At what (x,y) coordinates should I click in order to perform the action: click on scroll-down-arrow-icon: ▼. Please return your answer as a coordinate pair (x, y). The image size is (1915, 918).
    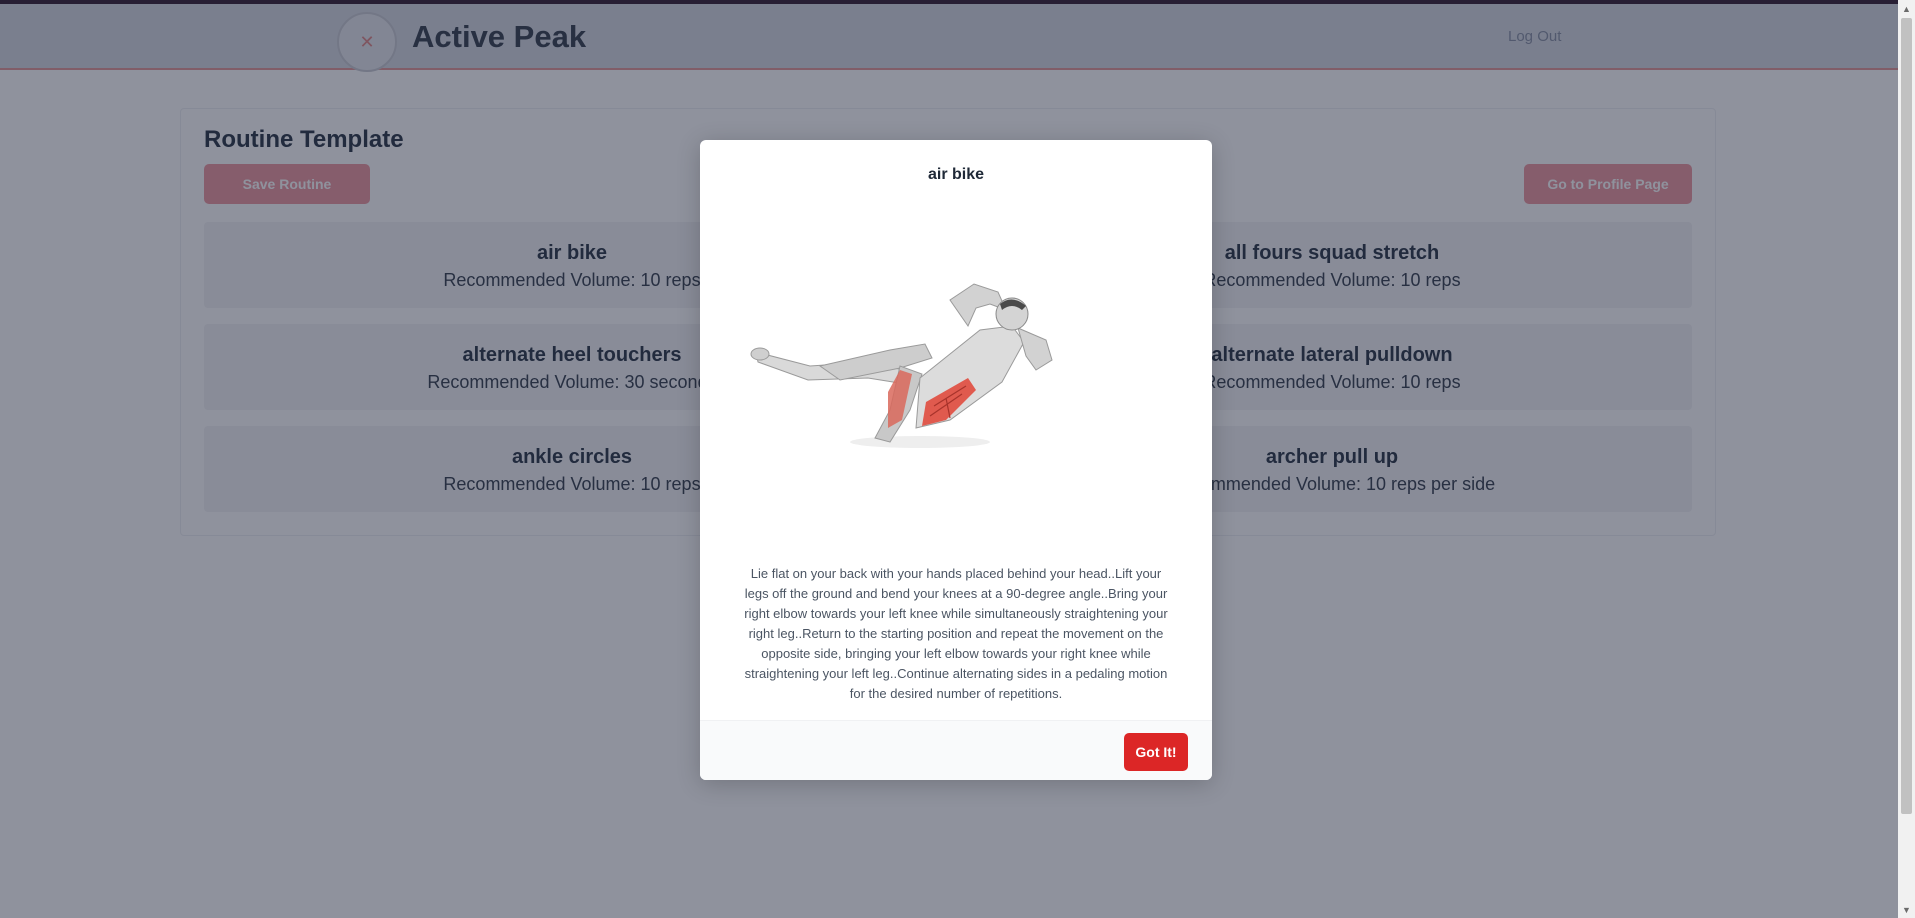
    Looking at the image, I should click on (1906, 909).